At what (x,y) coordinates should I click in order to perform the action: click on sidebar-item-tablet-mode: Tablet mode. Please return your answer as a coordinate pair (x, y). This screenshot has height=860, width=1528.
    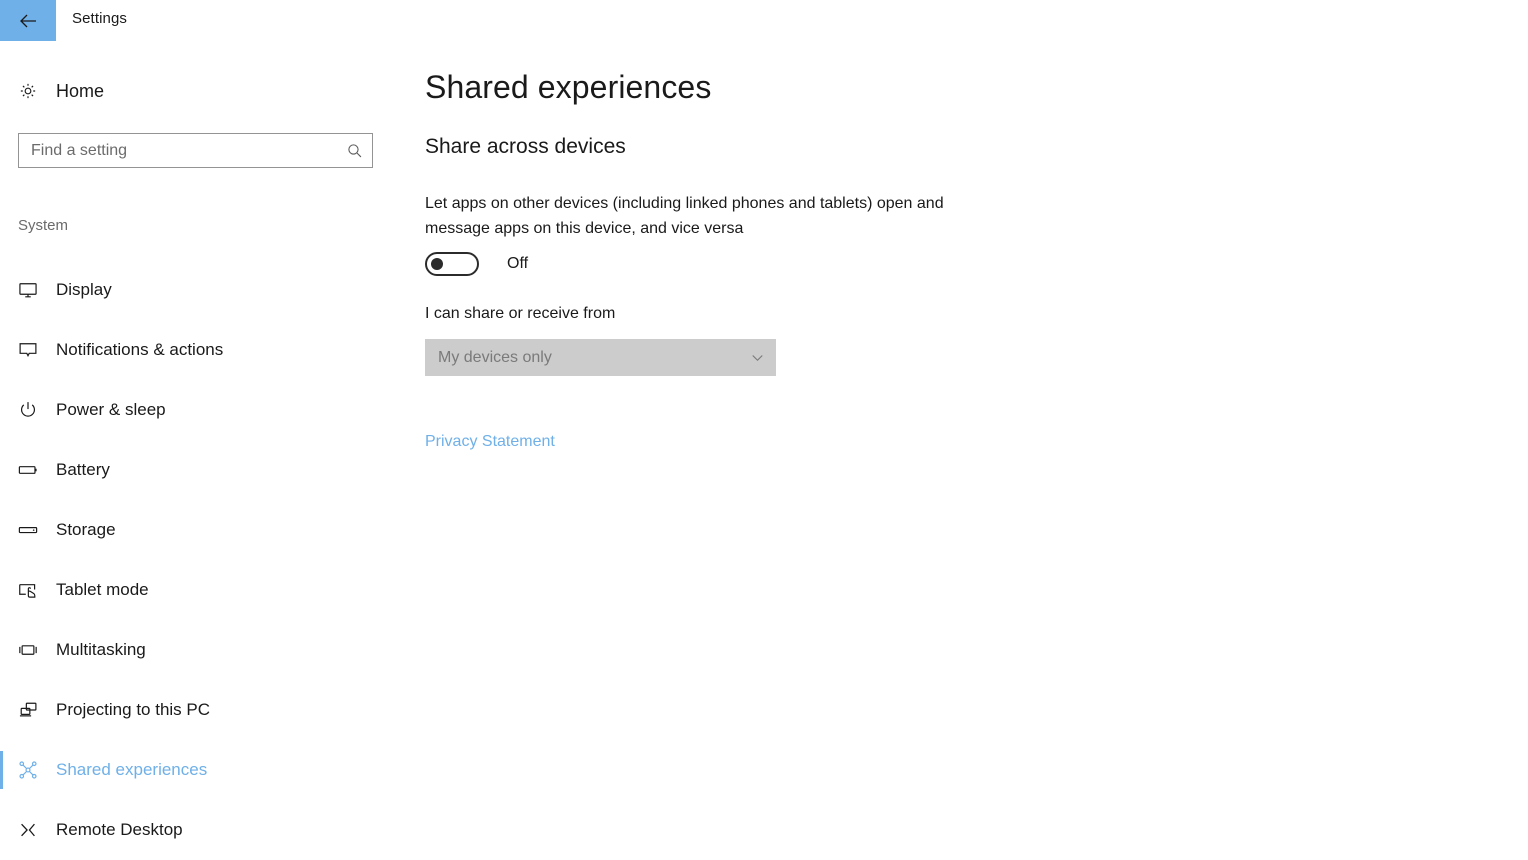
    Looking at the image, I should click on (195, 590).